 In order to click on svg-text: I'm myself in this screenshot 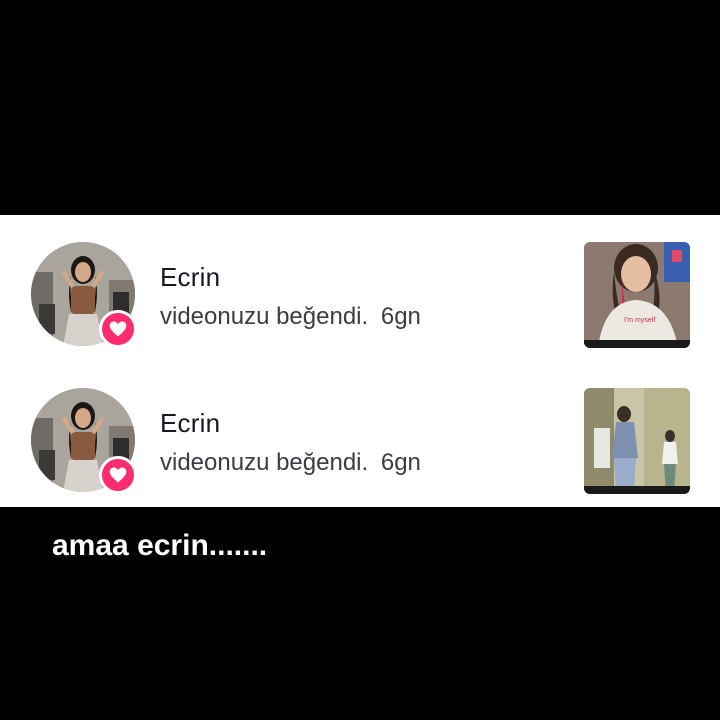, I will do `click(639, 320)`.